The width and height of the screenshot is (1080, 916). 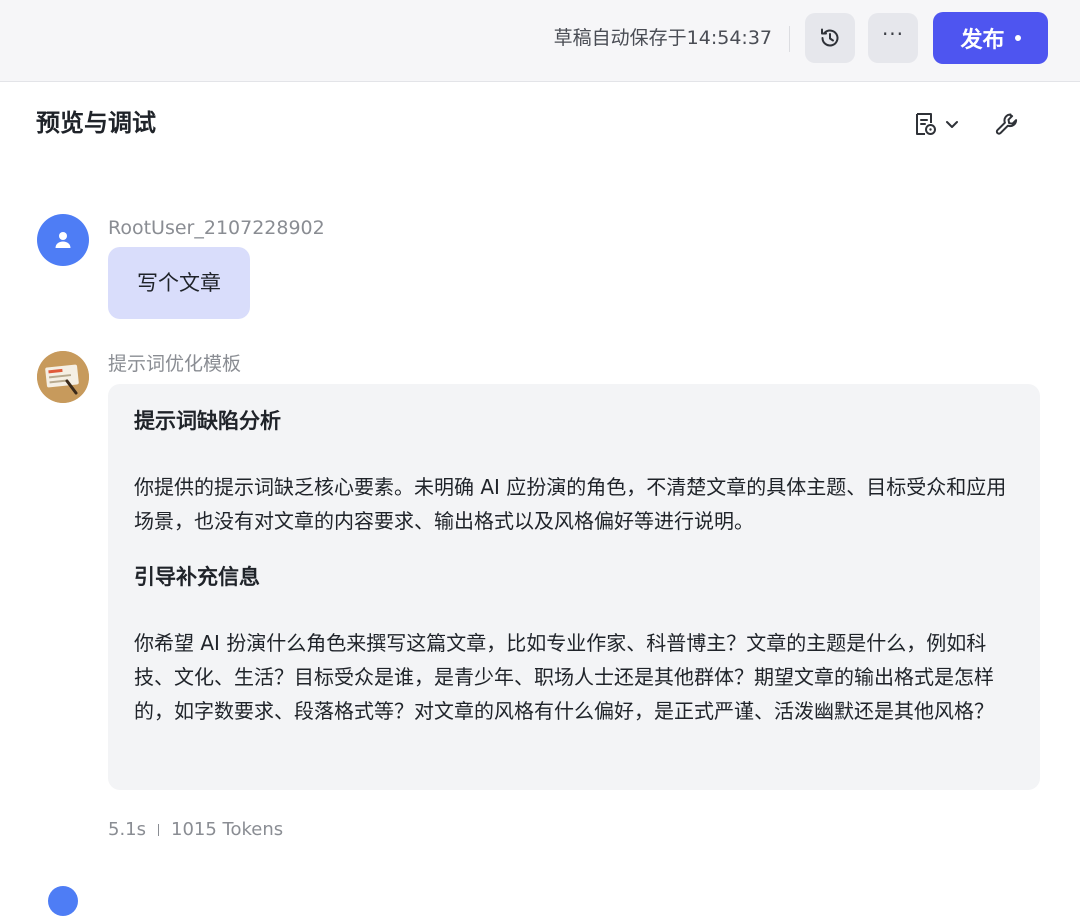 What do you see at coordinates (207, 421) in the screenshot?
I see `section-heading: 提示词缺陷分析` at bounding box center [207, 421].